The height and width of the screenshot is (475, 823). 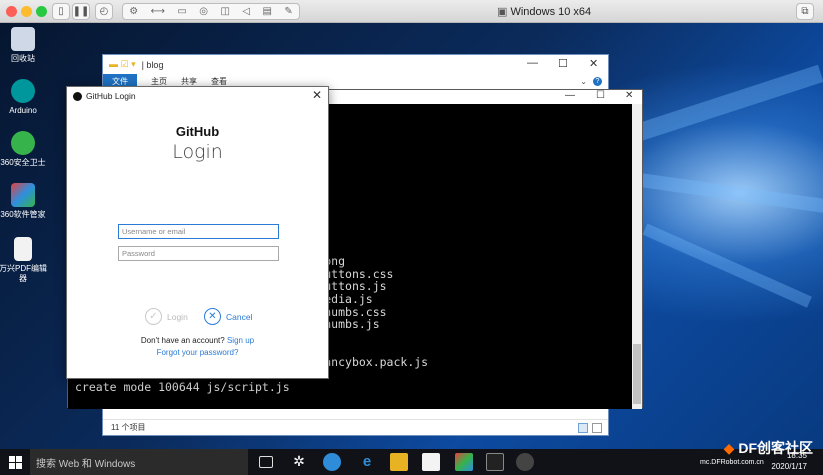 I want to click on file-explorer-taskbar-icon, so click(x=399, y=462).